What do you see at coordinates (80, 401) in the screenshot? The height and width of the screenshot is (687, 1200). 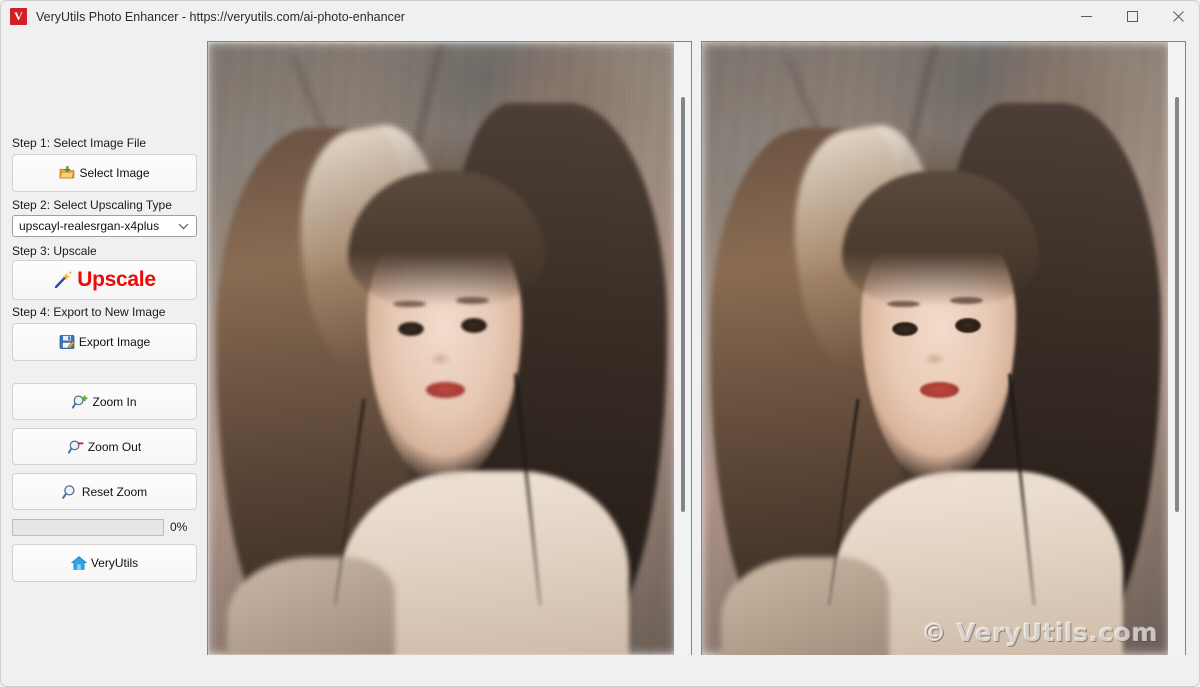 I see `zoom-in-icon` at bounding box center [80, 401].